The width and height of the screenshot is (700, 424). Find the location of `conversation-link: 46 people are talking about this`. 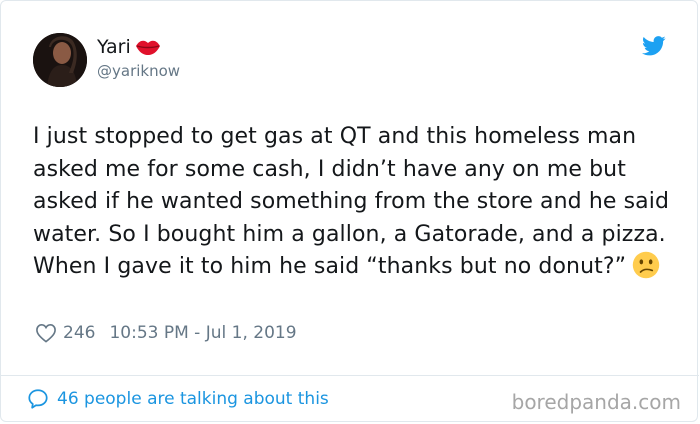

conversation-link: 46 people are talking about this is located at coordinates (178, 399).